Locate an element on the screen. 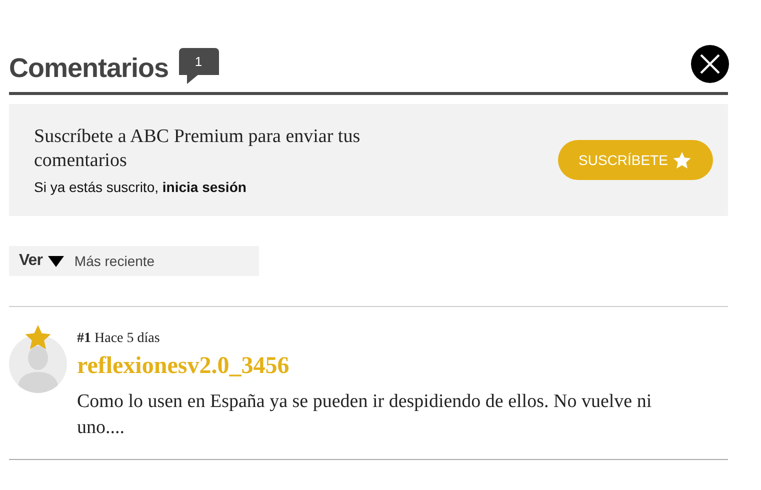  star-icon is located at coordinates (682, 160).